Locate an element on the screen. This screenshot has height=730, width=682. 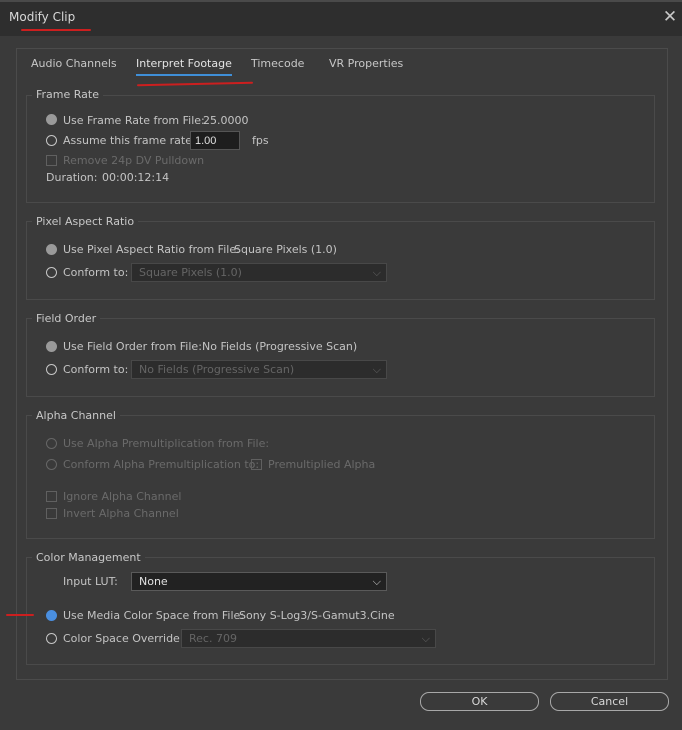
color-management-title: Color Management is located at coordinates (88, 557).